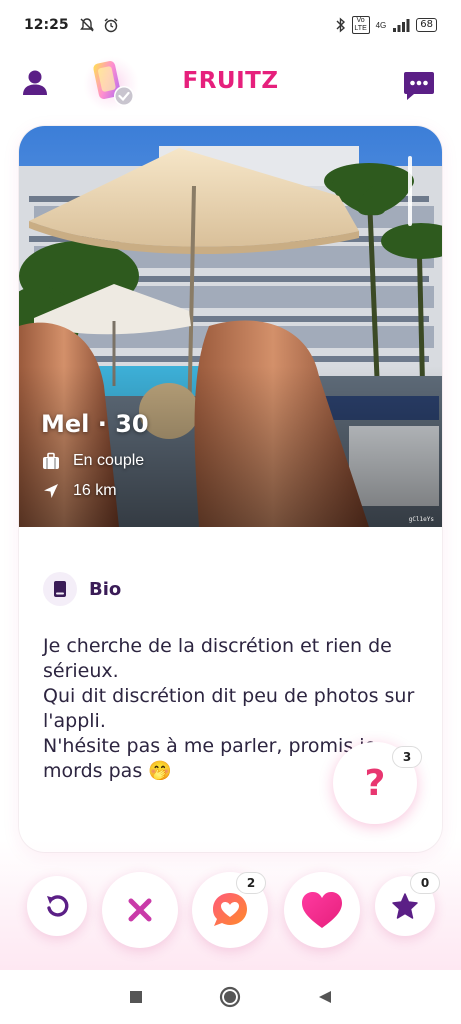 This screenshot has height=1024, width=461. I want to click on photo-progress-indicator, so click(410, 191).